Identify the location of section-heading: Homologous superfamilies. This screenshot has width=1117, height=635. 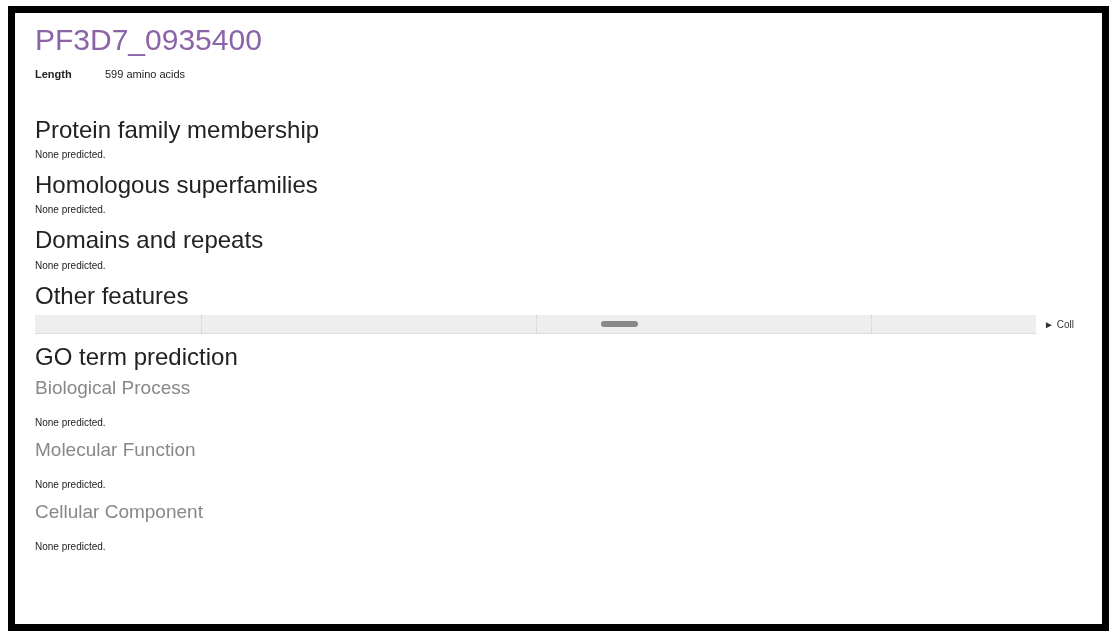
(177, 185).